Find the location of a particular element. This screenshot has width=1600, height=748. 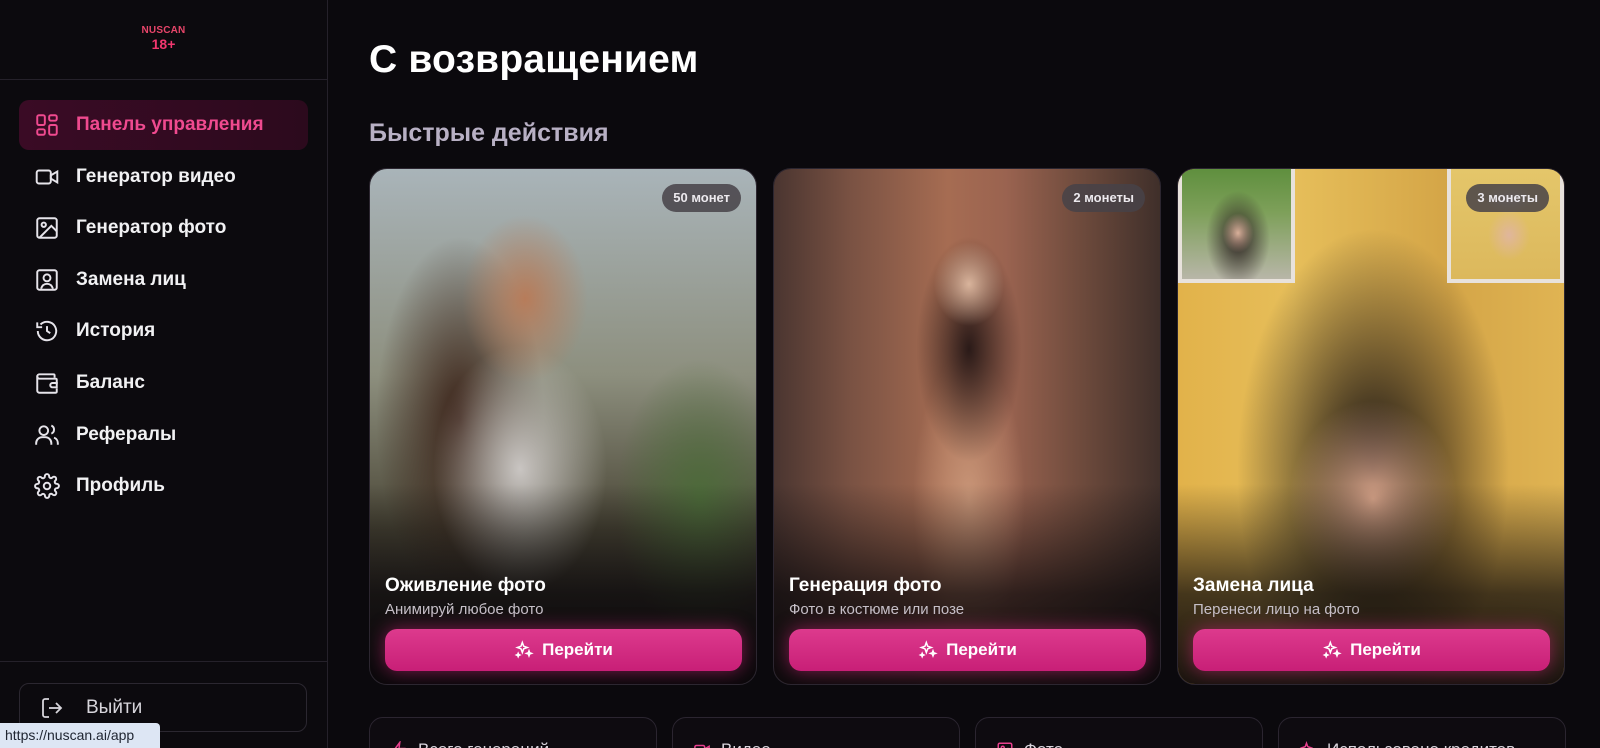

sidebar-item-label: Генератор фото is located at coordinates (151, 228).